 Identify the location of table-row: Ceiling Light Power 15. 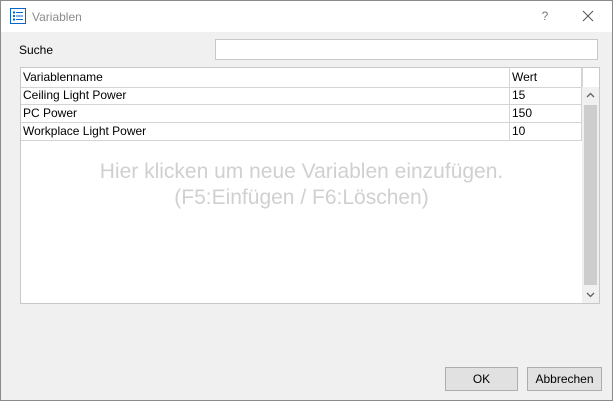
(301, 96).